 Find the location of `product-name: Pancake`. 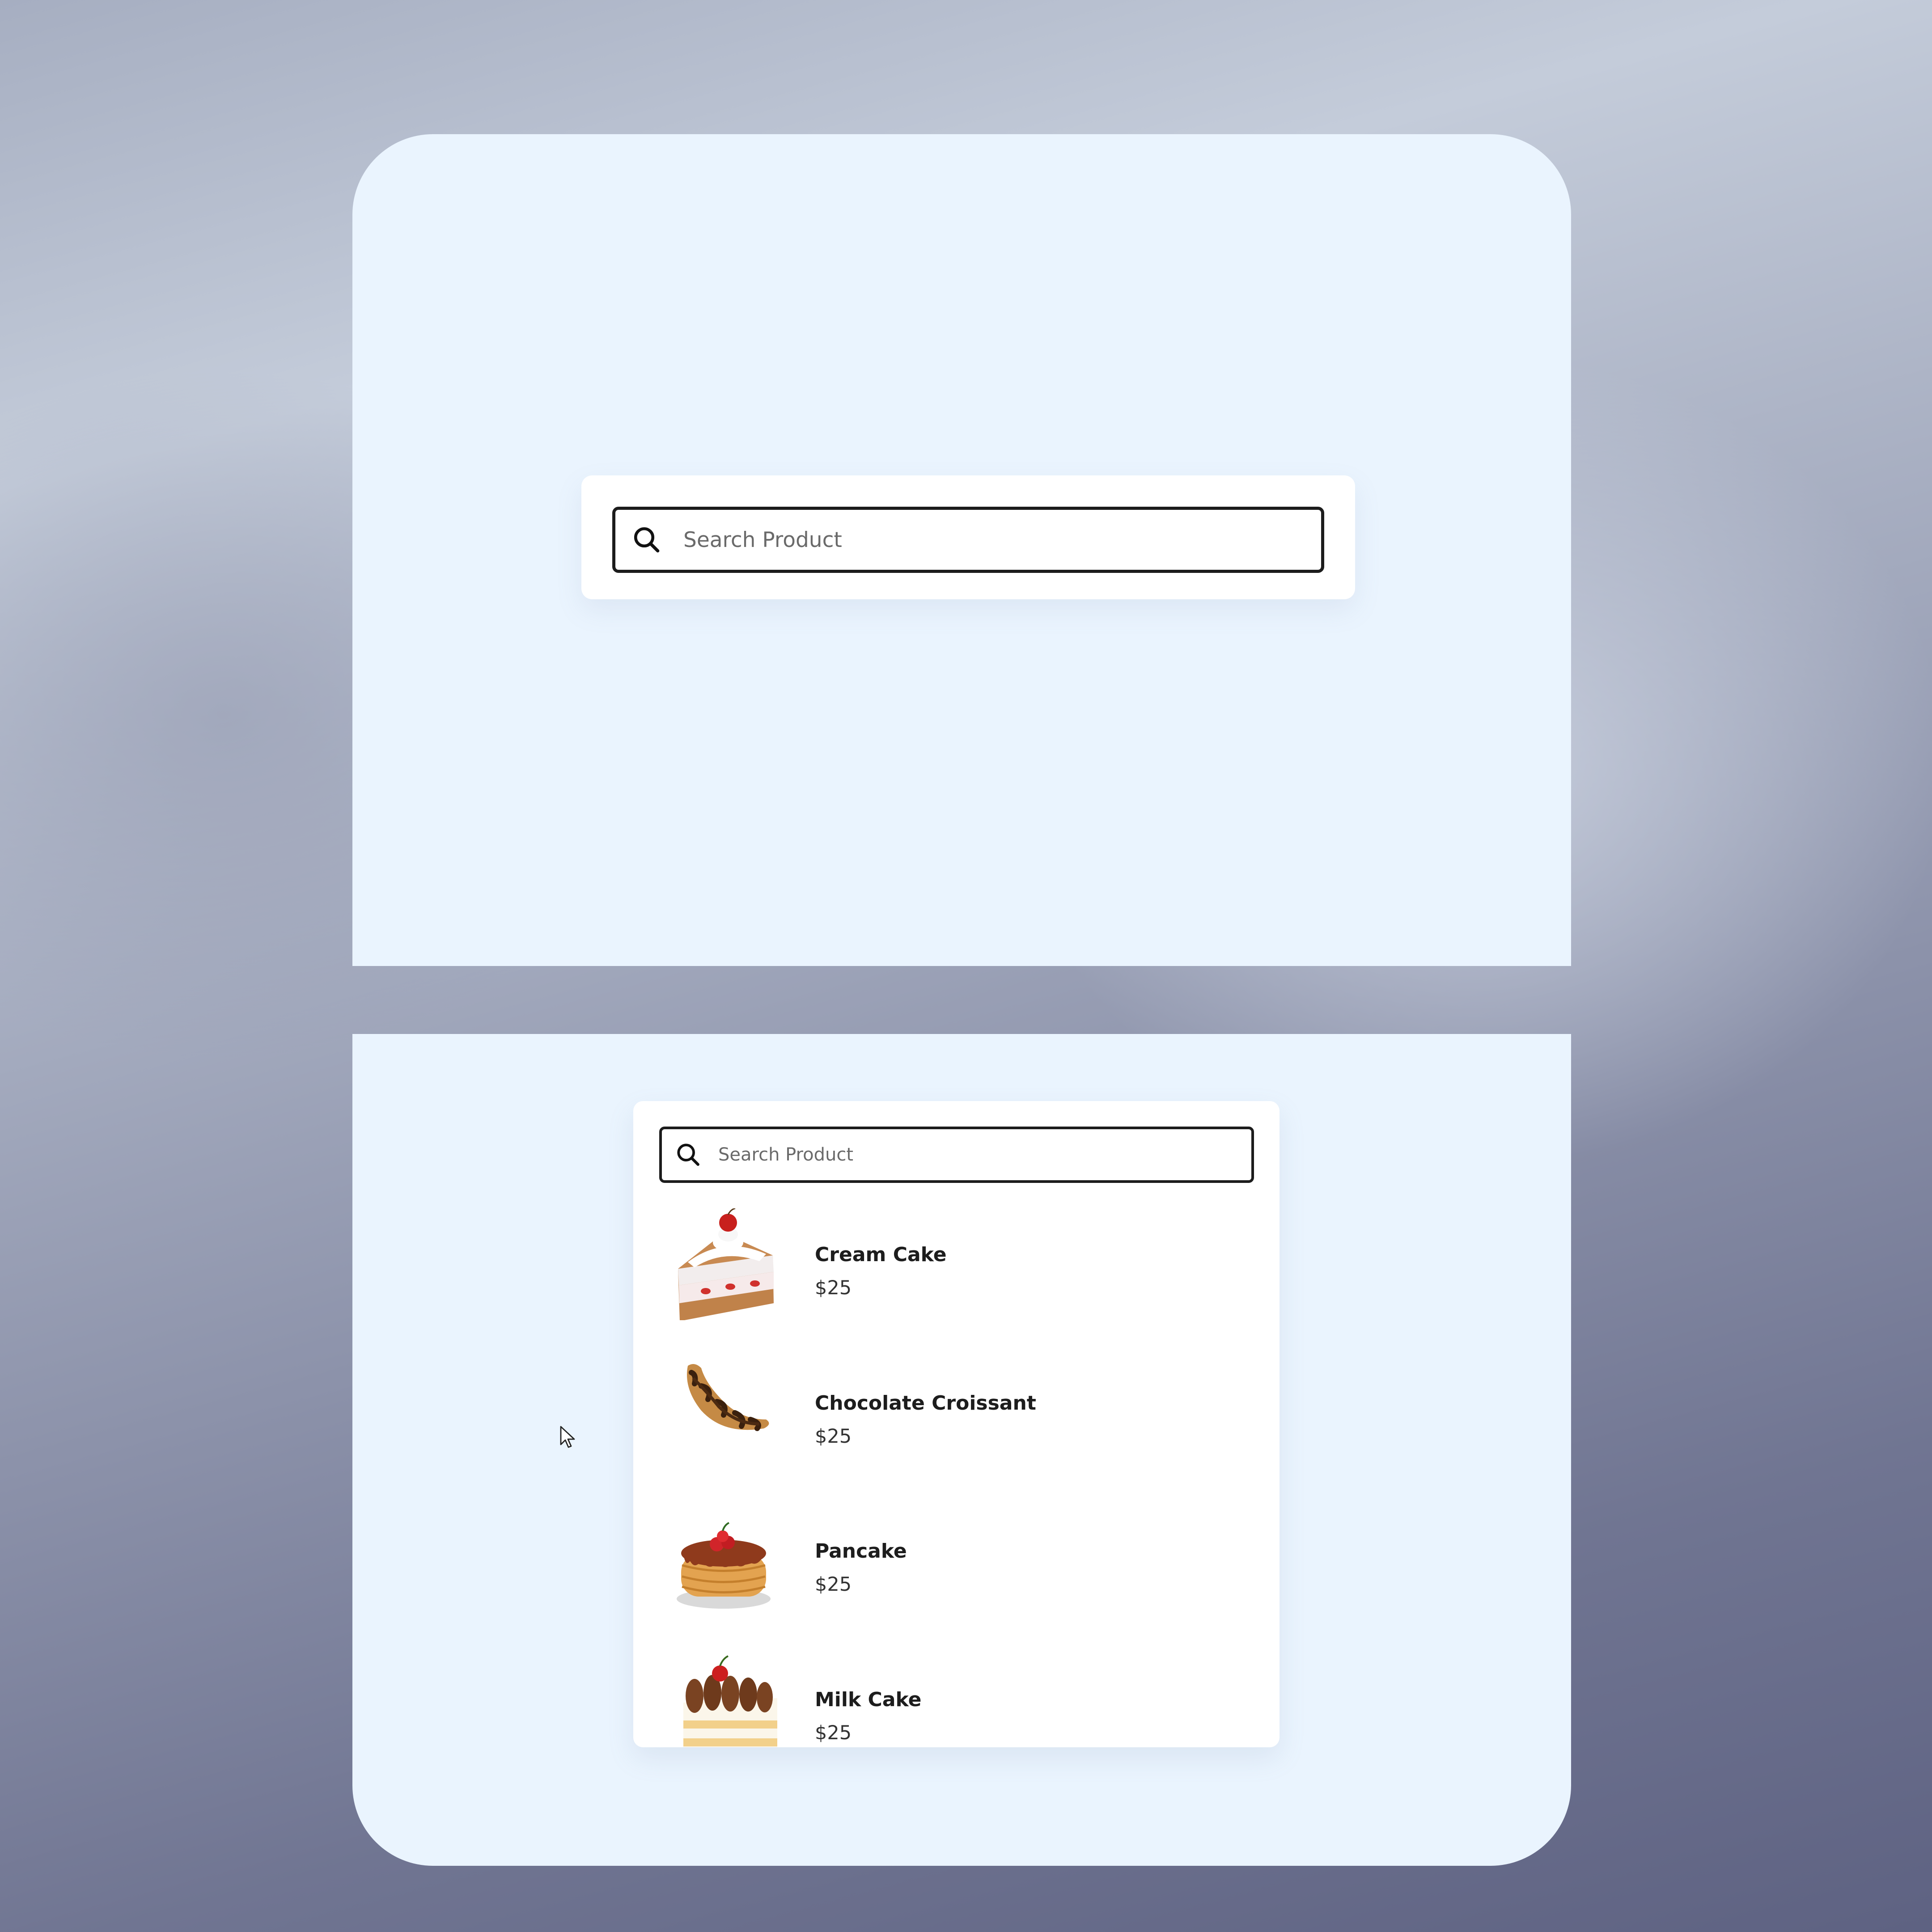

product-name: Pancake is located at coordinates (861, 1551).